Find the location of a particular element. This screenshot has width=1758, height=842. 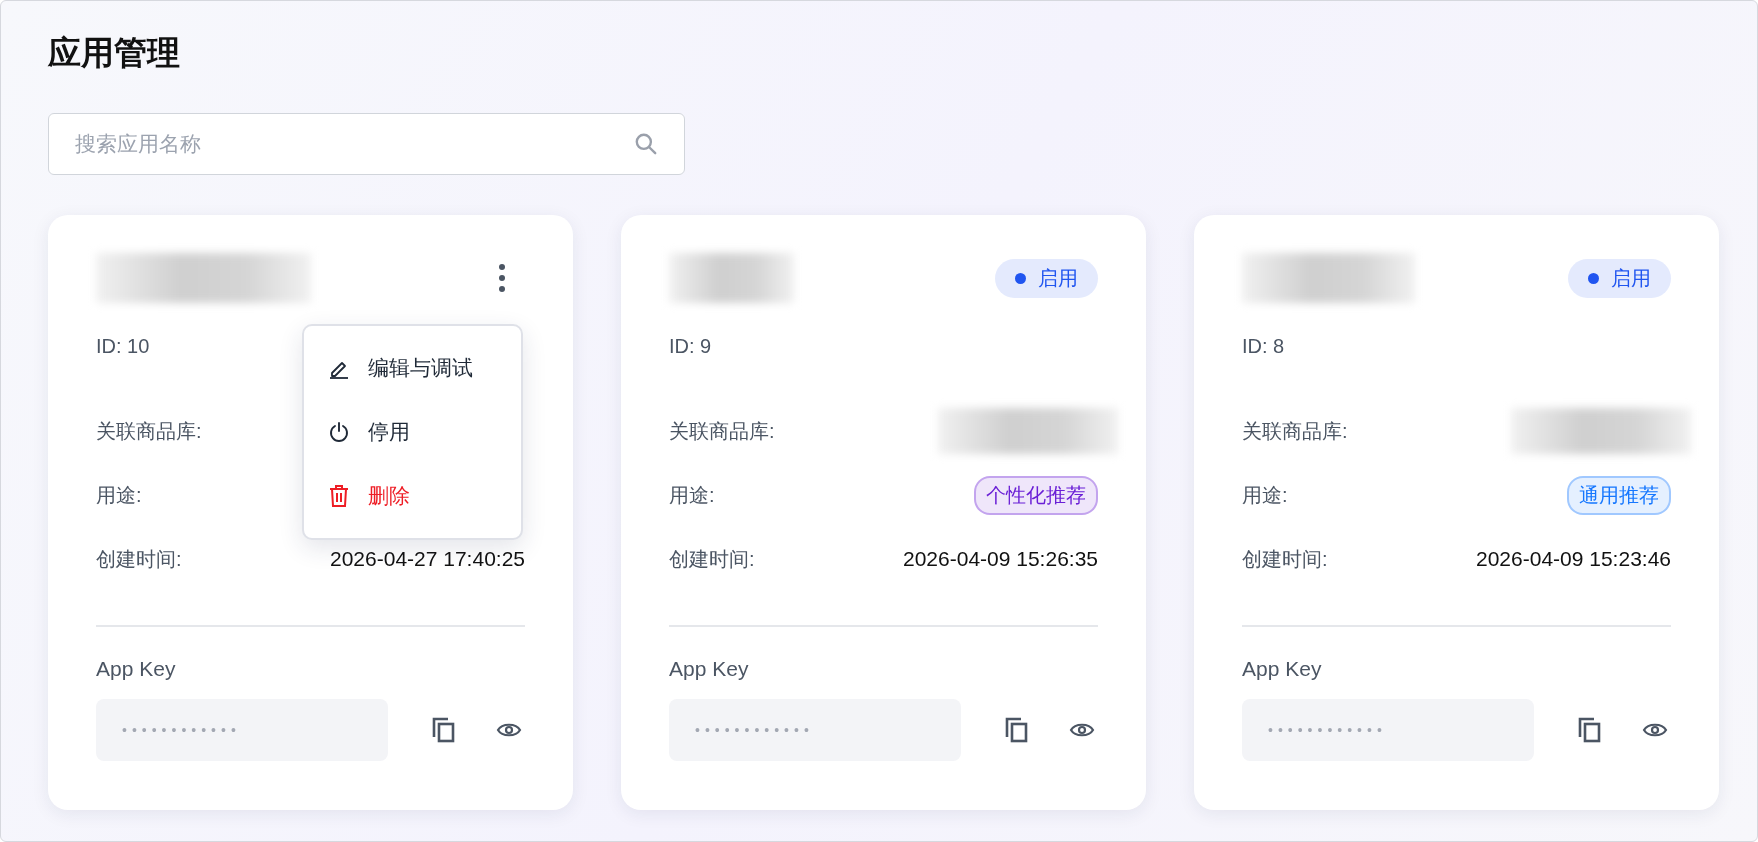

menu-item: 编辑与调试 is located at coordinates (412, 368).